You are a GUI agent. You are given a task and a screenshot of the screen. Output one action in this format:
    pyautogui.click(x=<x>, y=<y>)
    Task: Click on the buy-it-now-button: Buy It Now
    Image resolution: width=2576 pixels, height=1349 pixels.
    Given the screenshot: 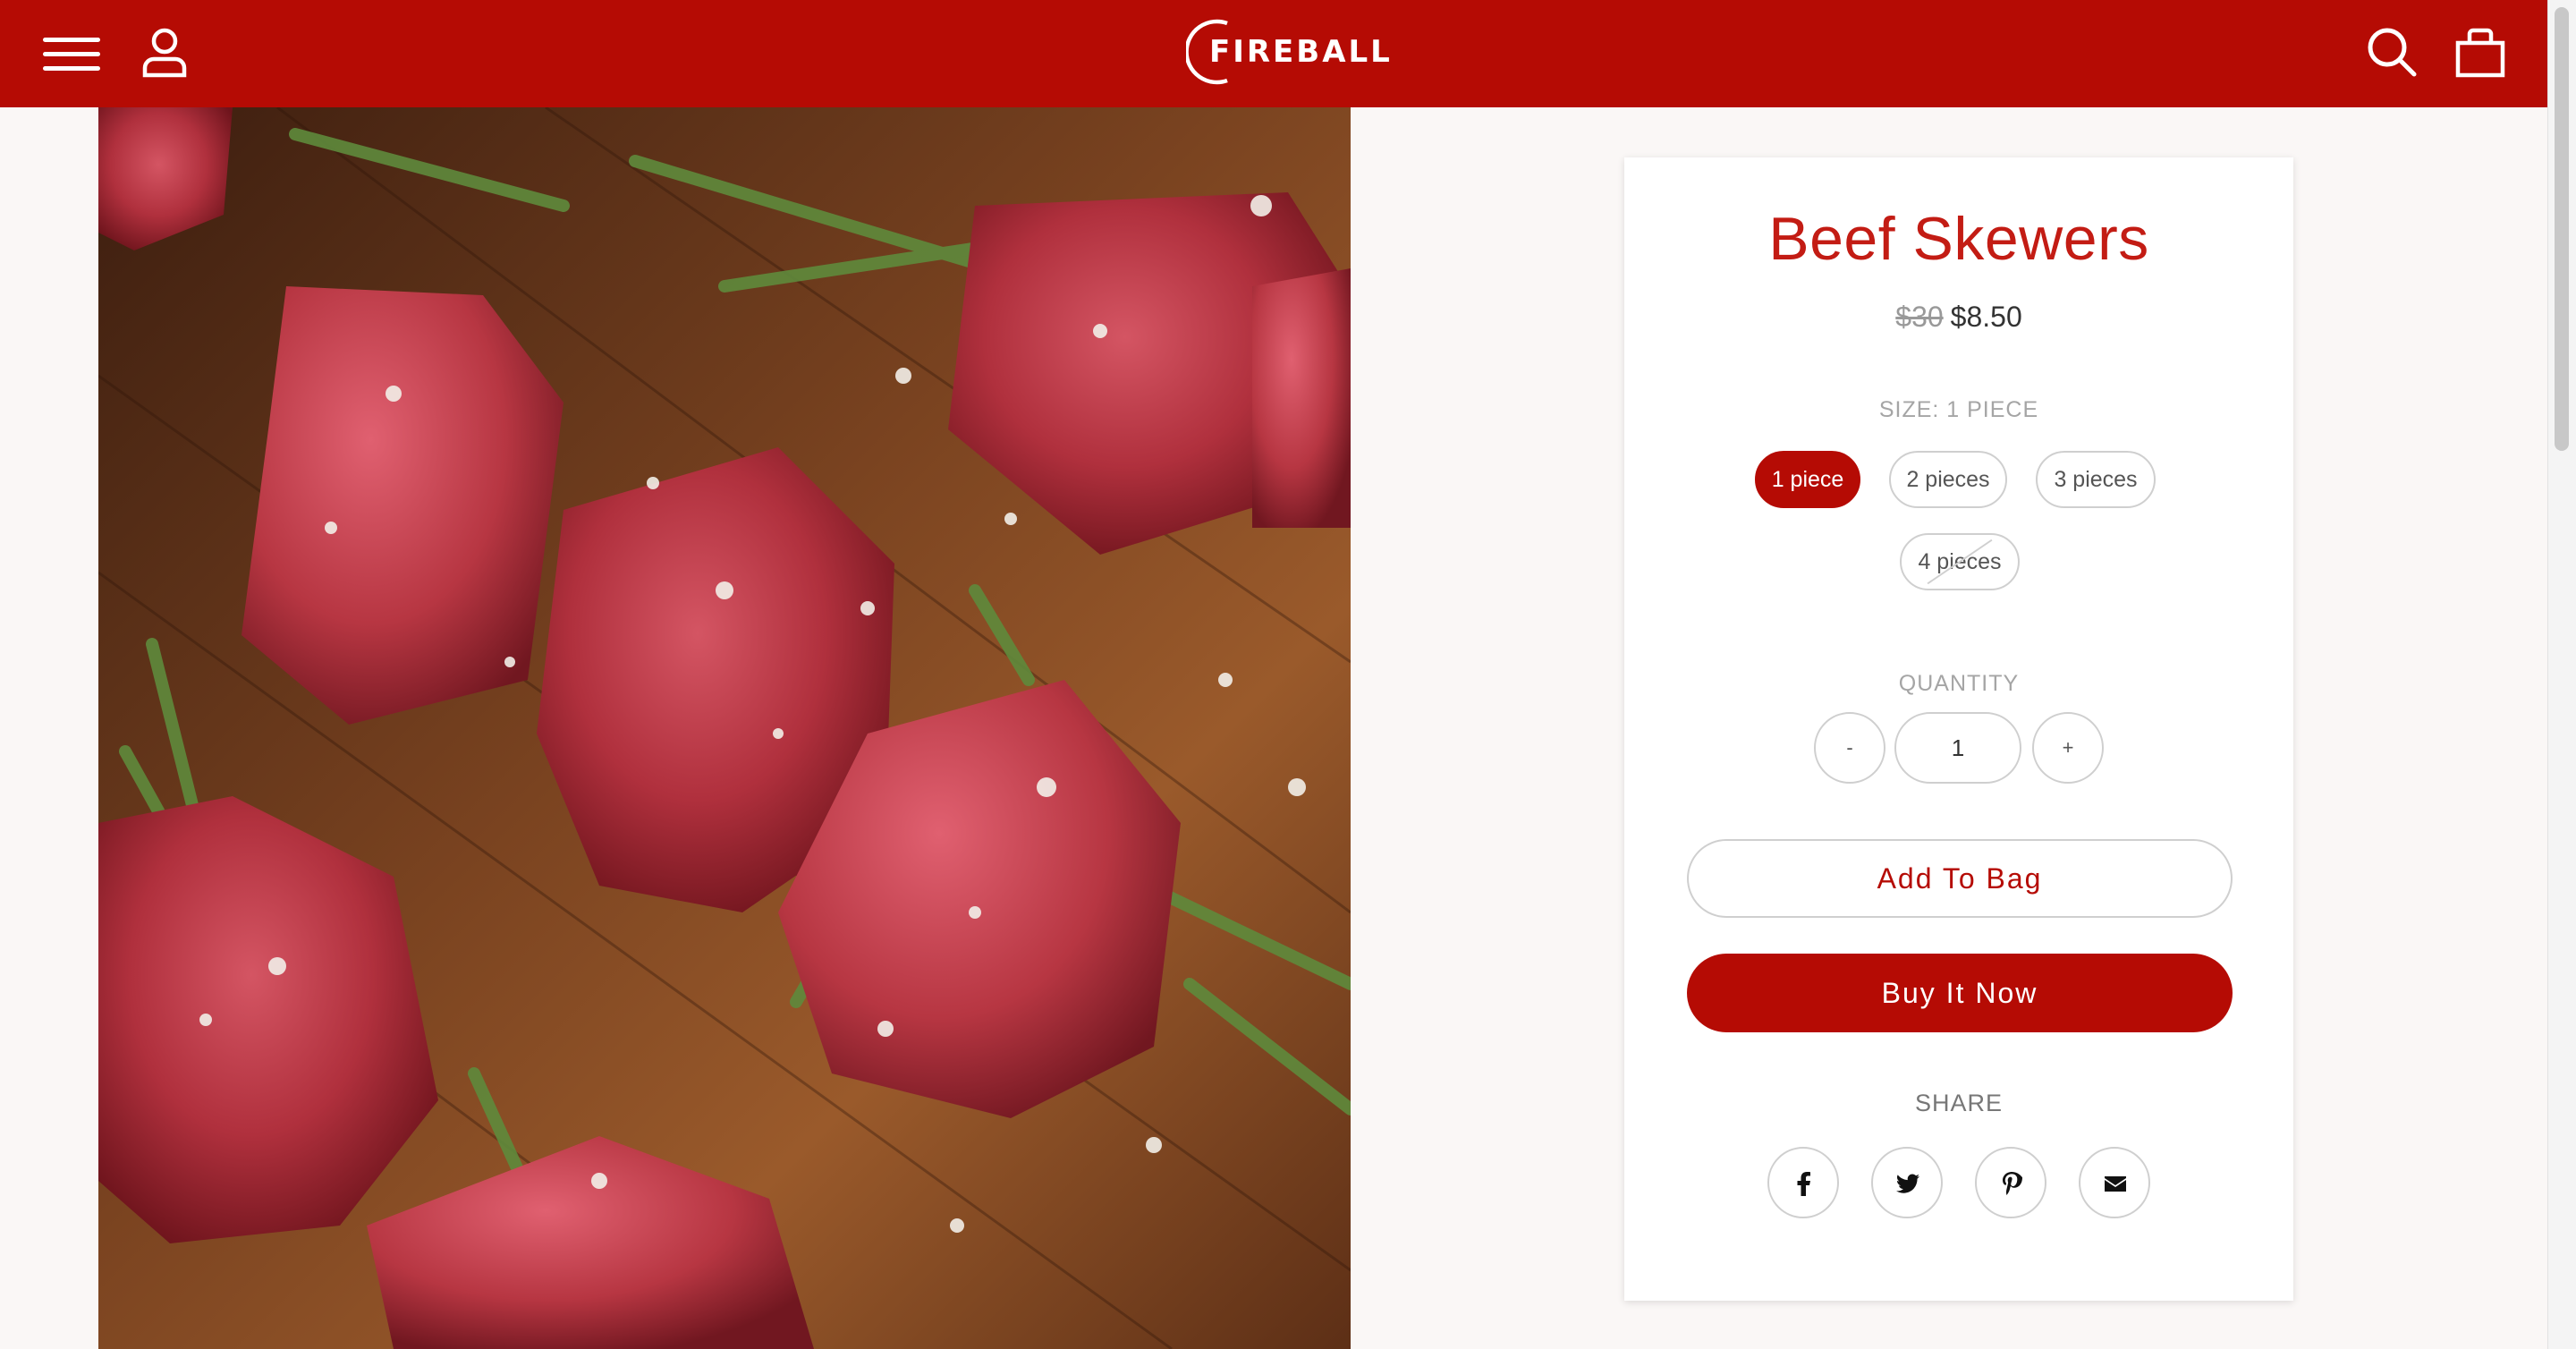 What is the action you would take?
    pyautogui.click(x=1960, y=993)
    